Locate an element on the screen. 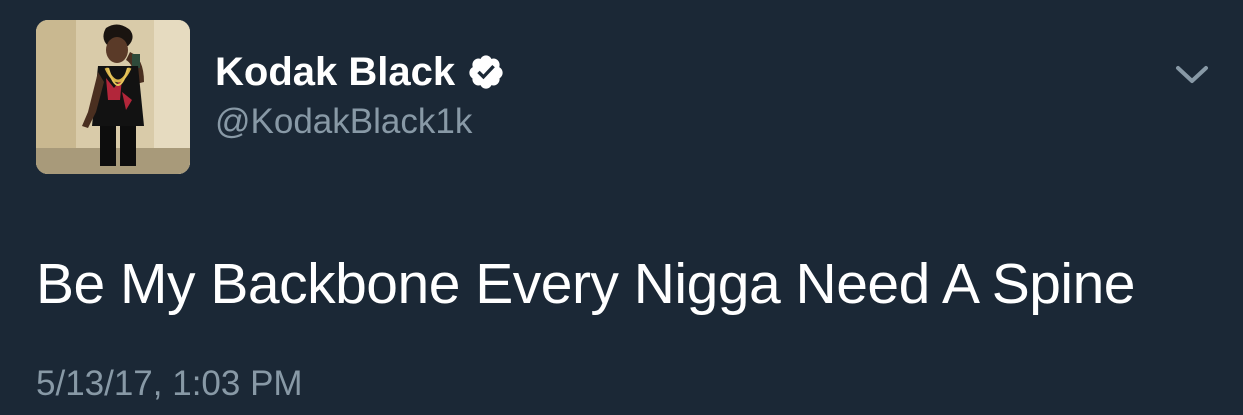 The width and height of the screenshot is (1243, 415). verified-badge-icon is located at coordinates (486, 72).